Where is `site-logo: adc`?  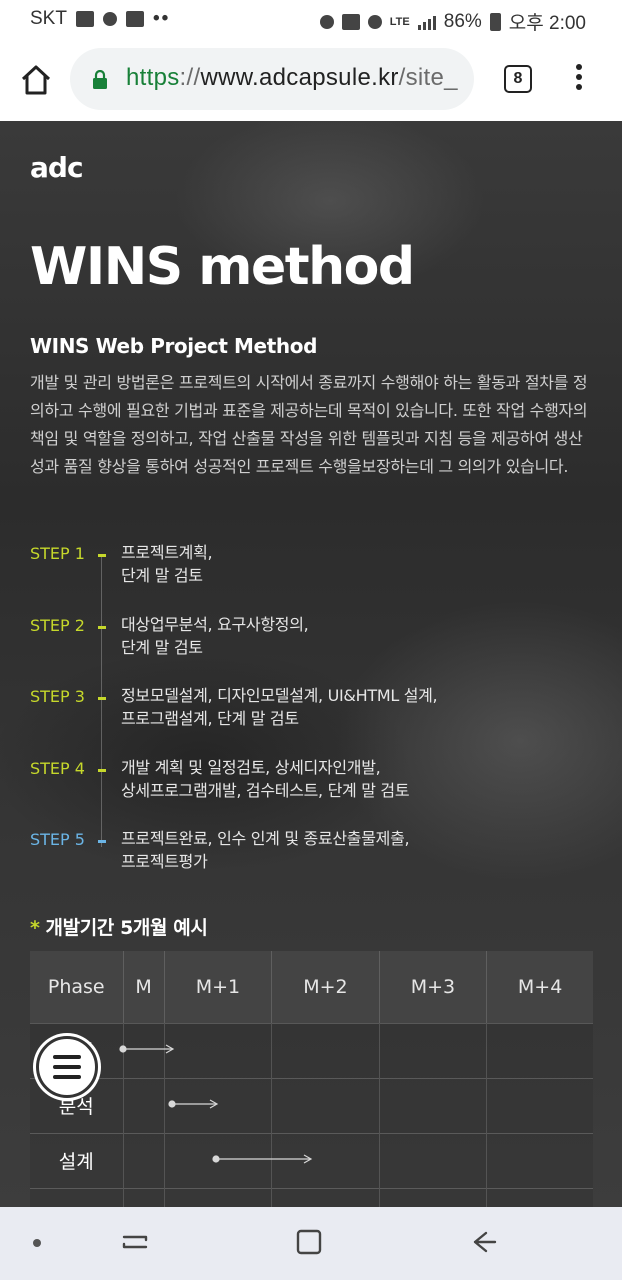
site-logo: adc is located at coordinates (57, 167).